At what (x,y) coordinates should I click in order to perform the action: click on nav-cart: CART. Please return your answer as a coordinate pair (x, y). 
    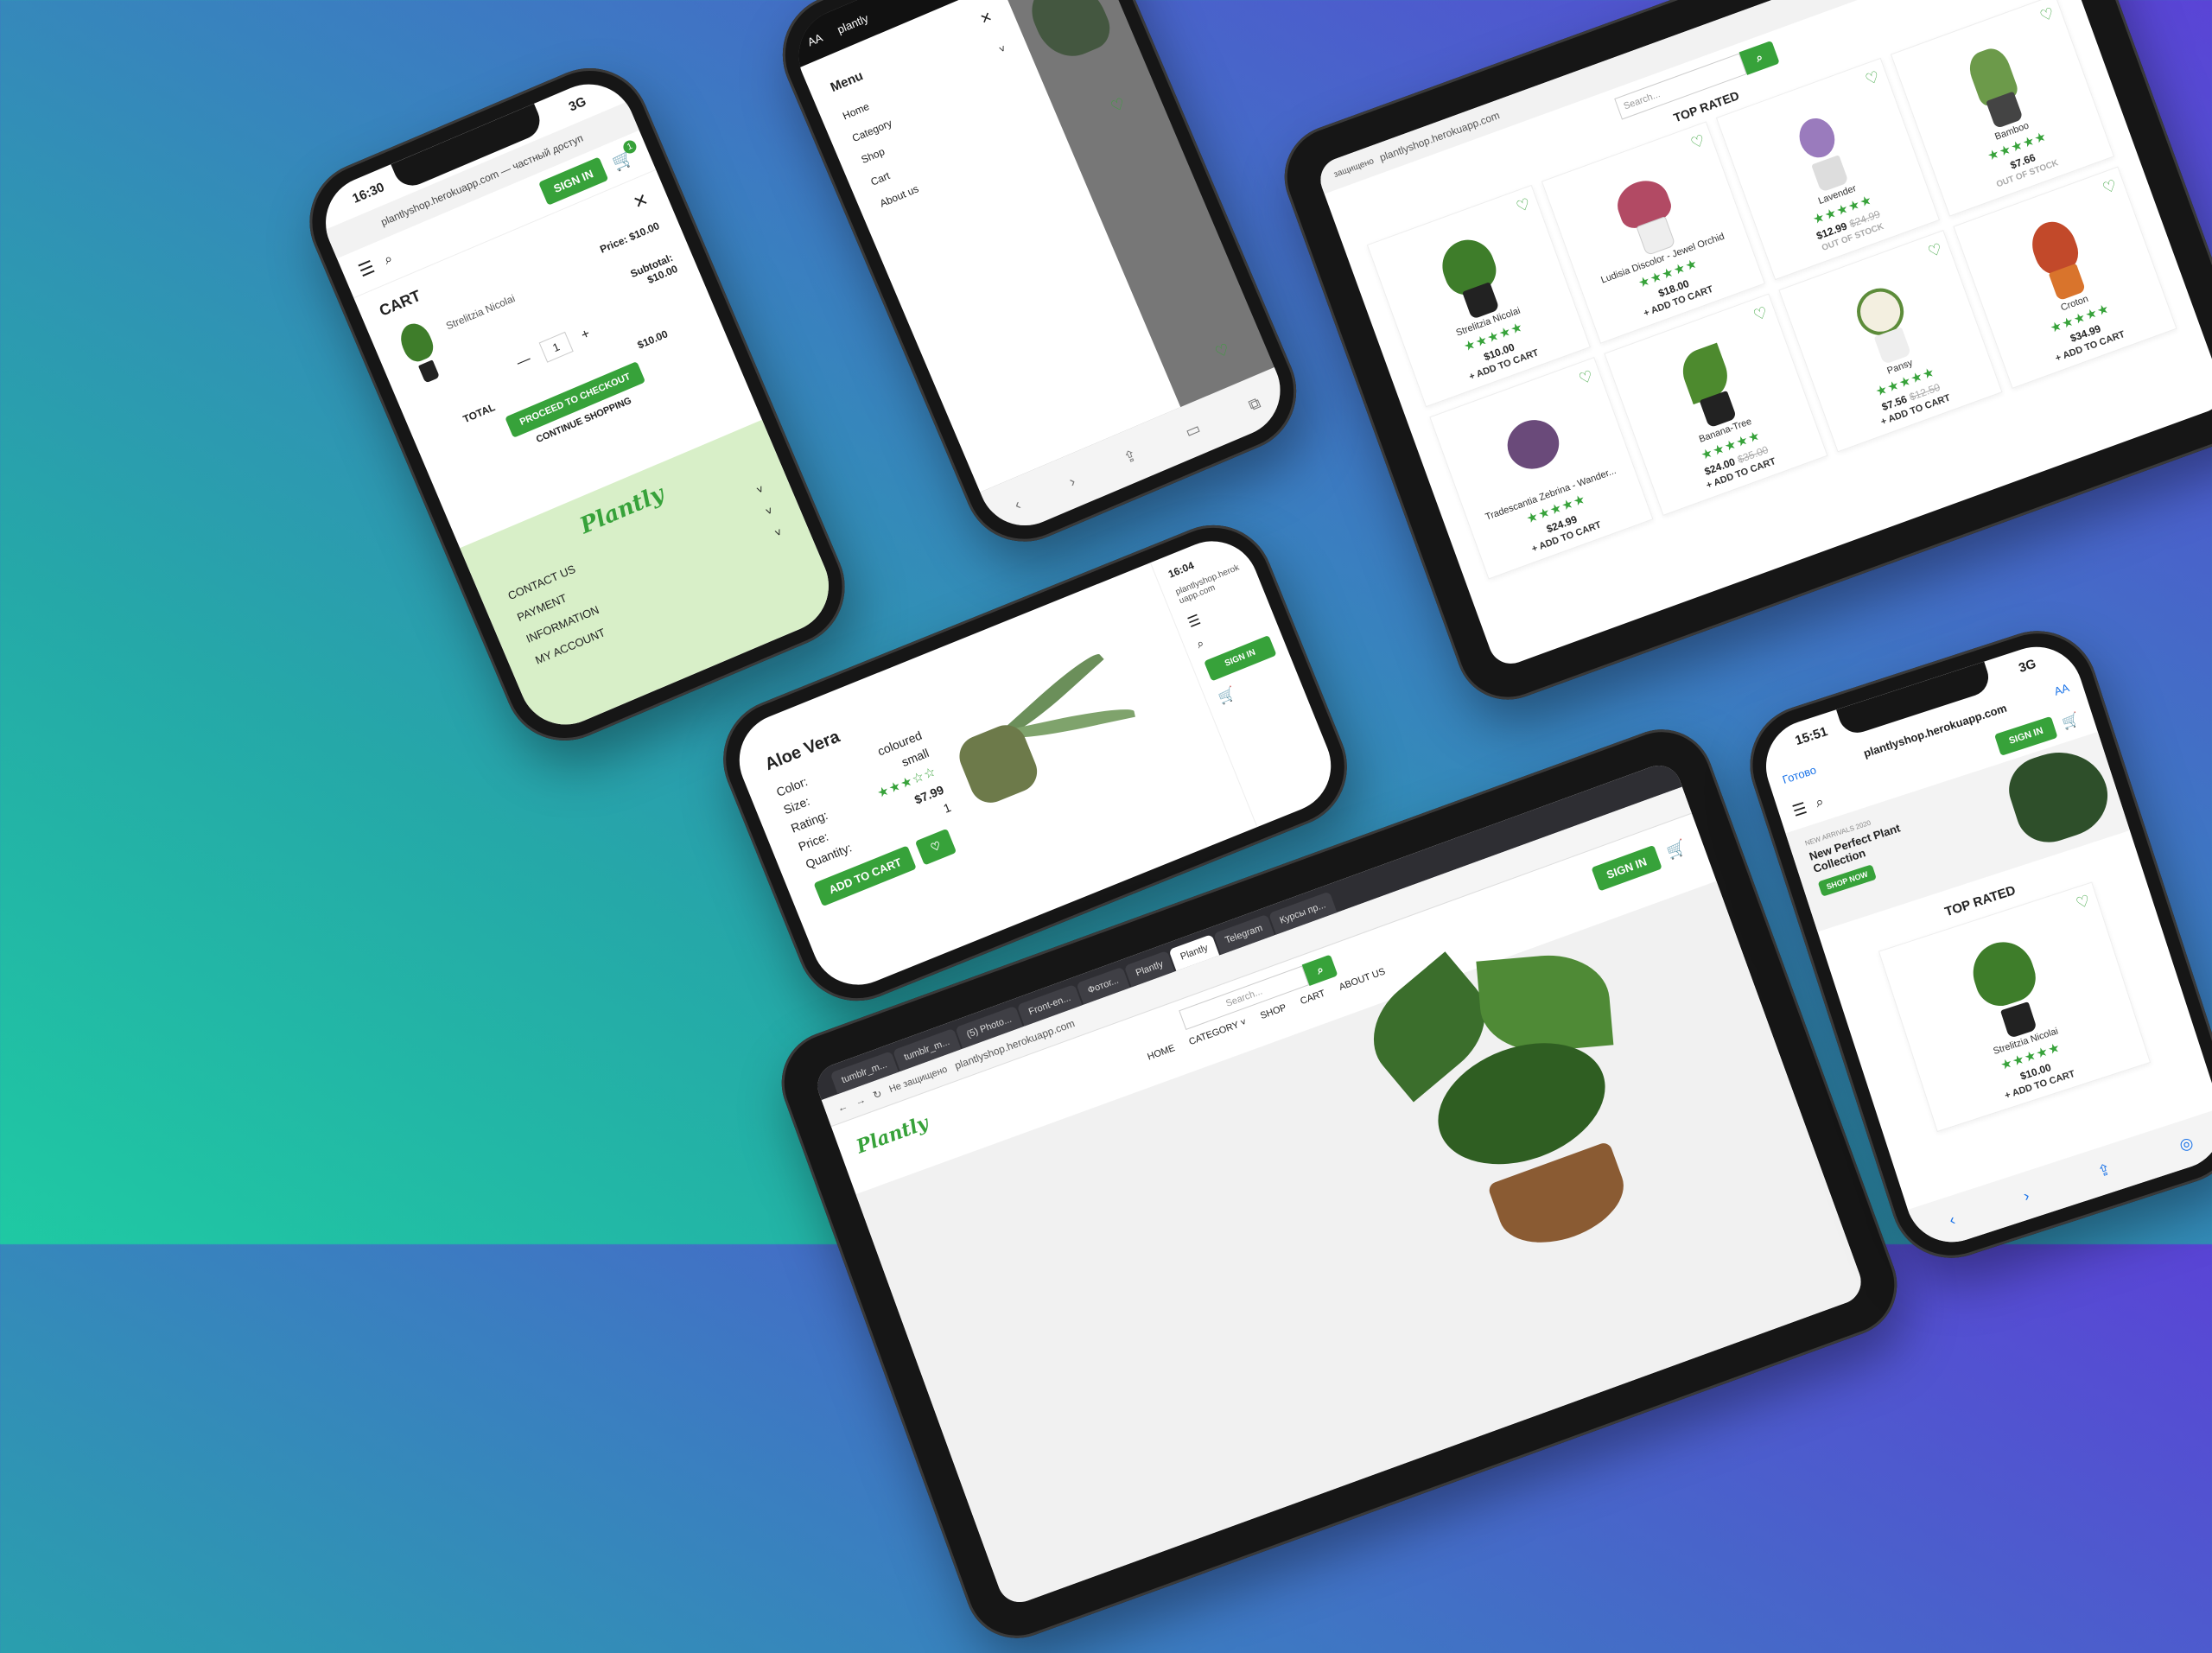
    Looking at the image, I should click on (1312, 998).